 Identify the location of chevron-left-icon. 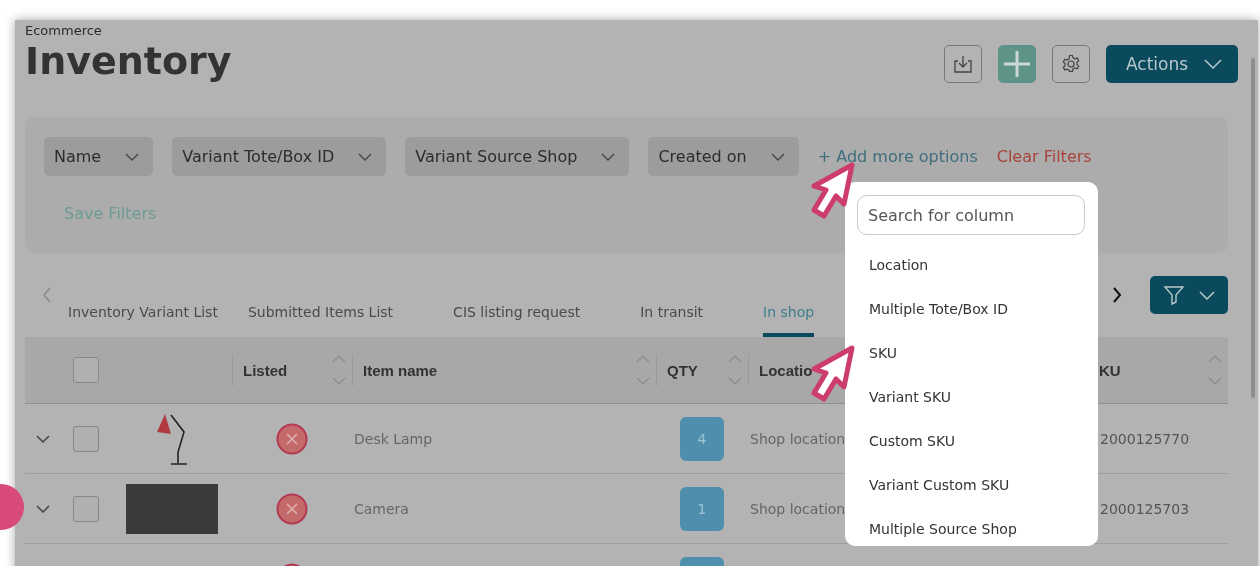
(47, 295).